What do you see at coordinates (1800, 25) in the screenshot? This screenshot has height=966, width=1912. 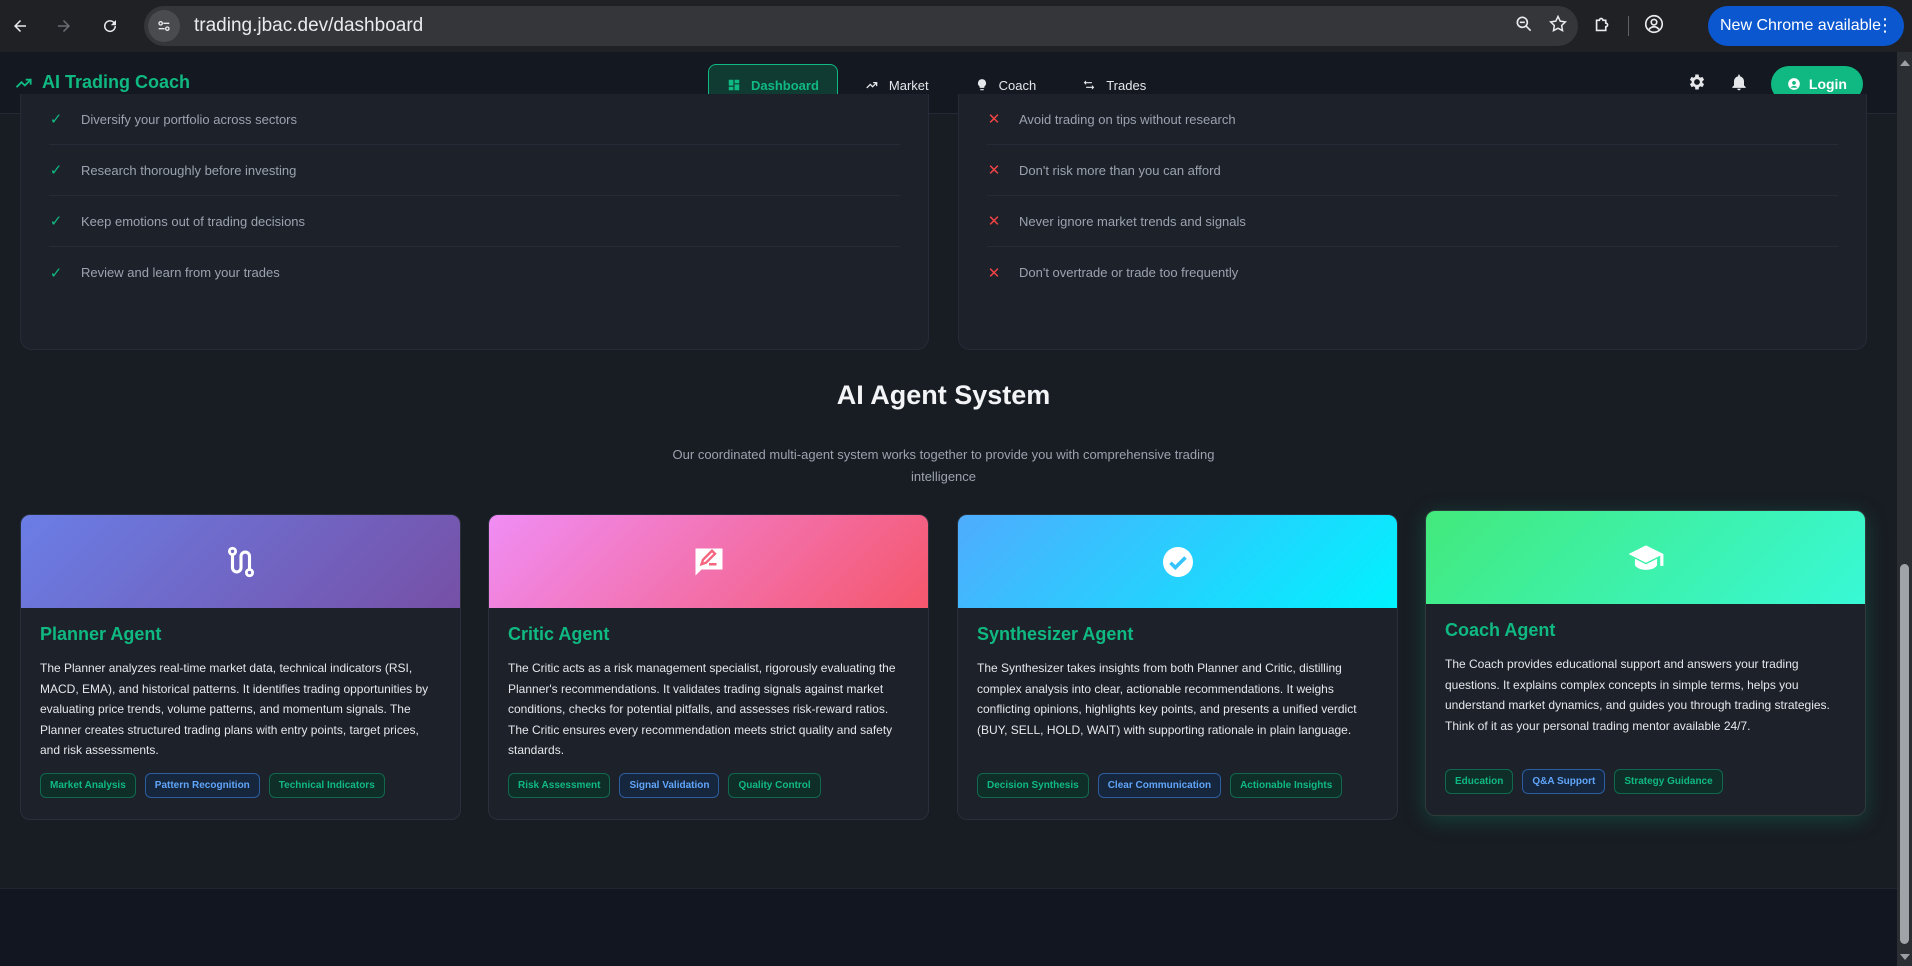 I see `chrome-update-label: New Chrome available` at bounding box center [1800, 25].